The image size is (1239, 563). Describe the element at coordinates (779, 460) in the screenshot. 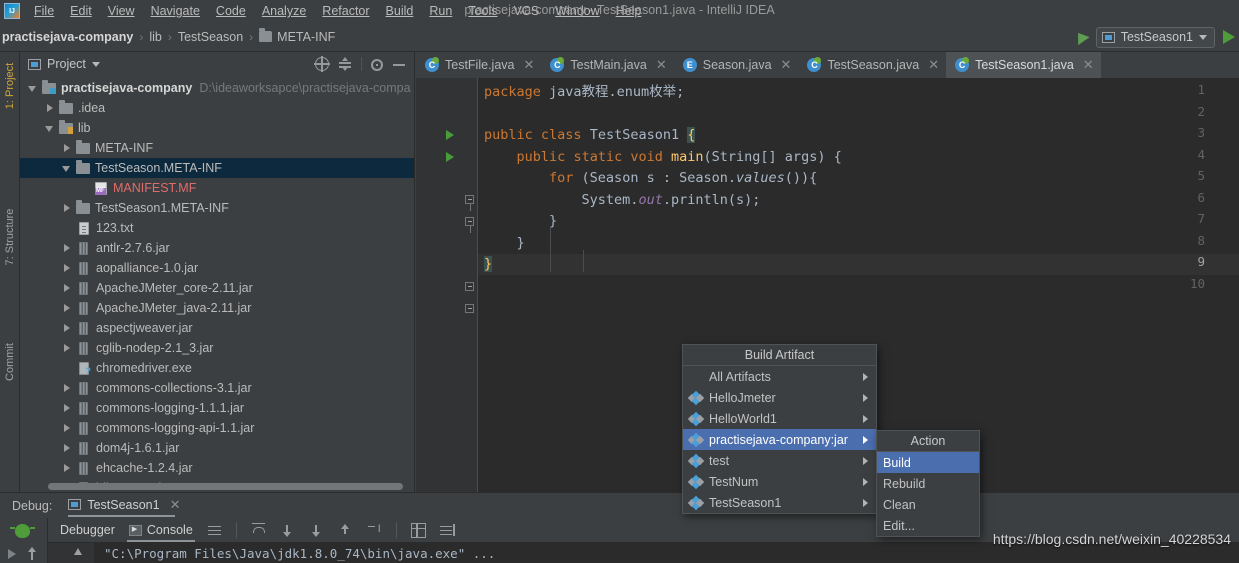

I see `build-artifact-menu-item: test` at that location.